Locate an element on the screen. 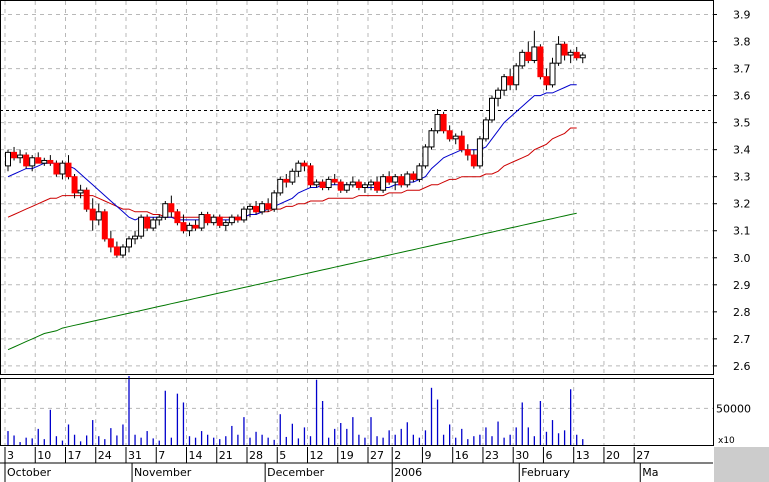 This screenshot has width=769, height=482. price-tick-label: 2.7 is located at coordinates (742, 339).